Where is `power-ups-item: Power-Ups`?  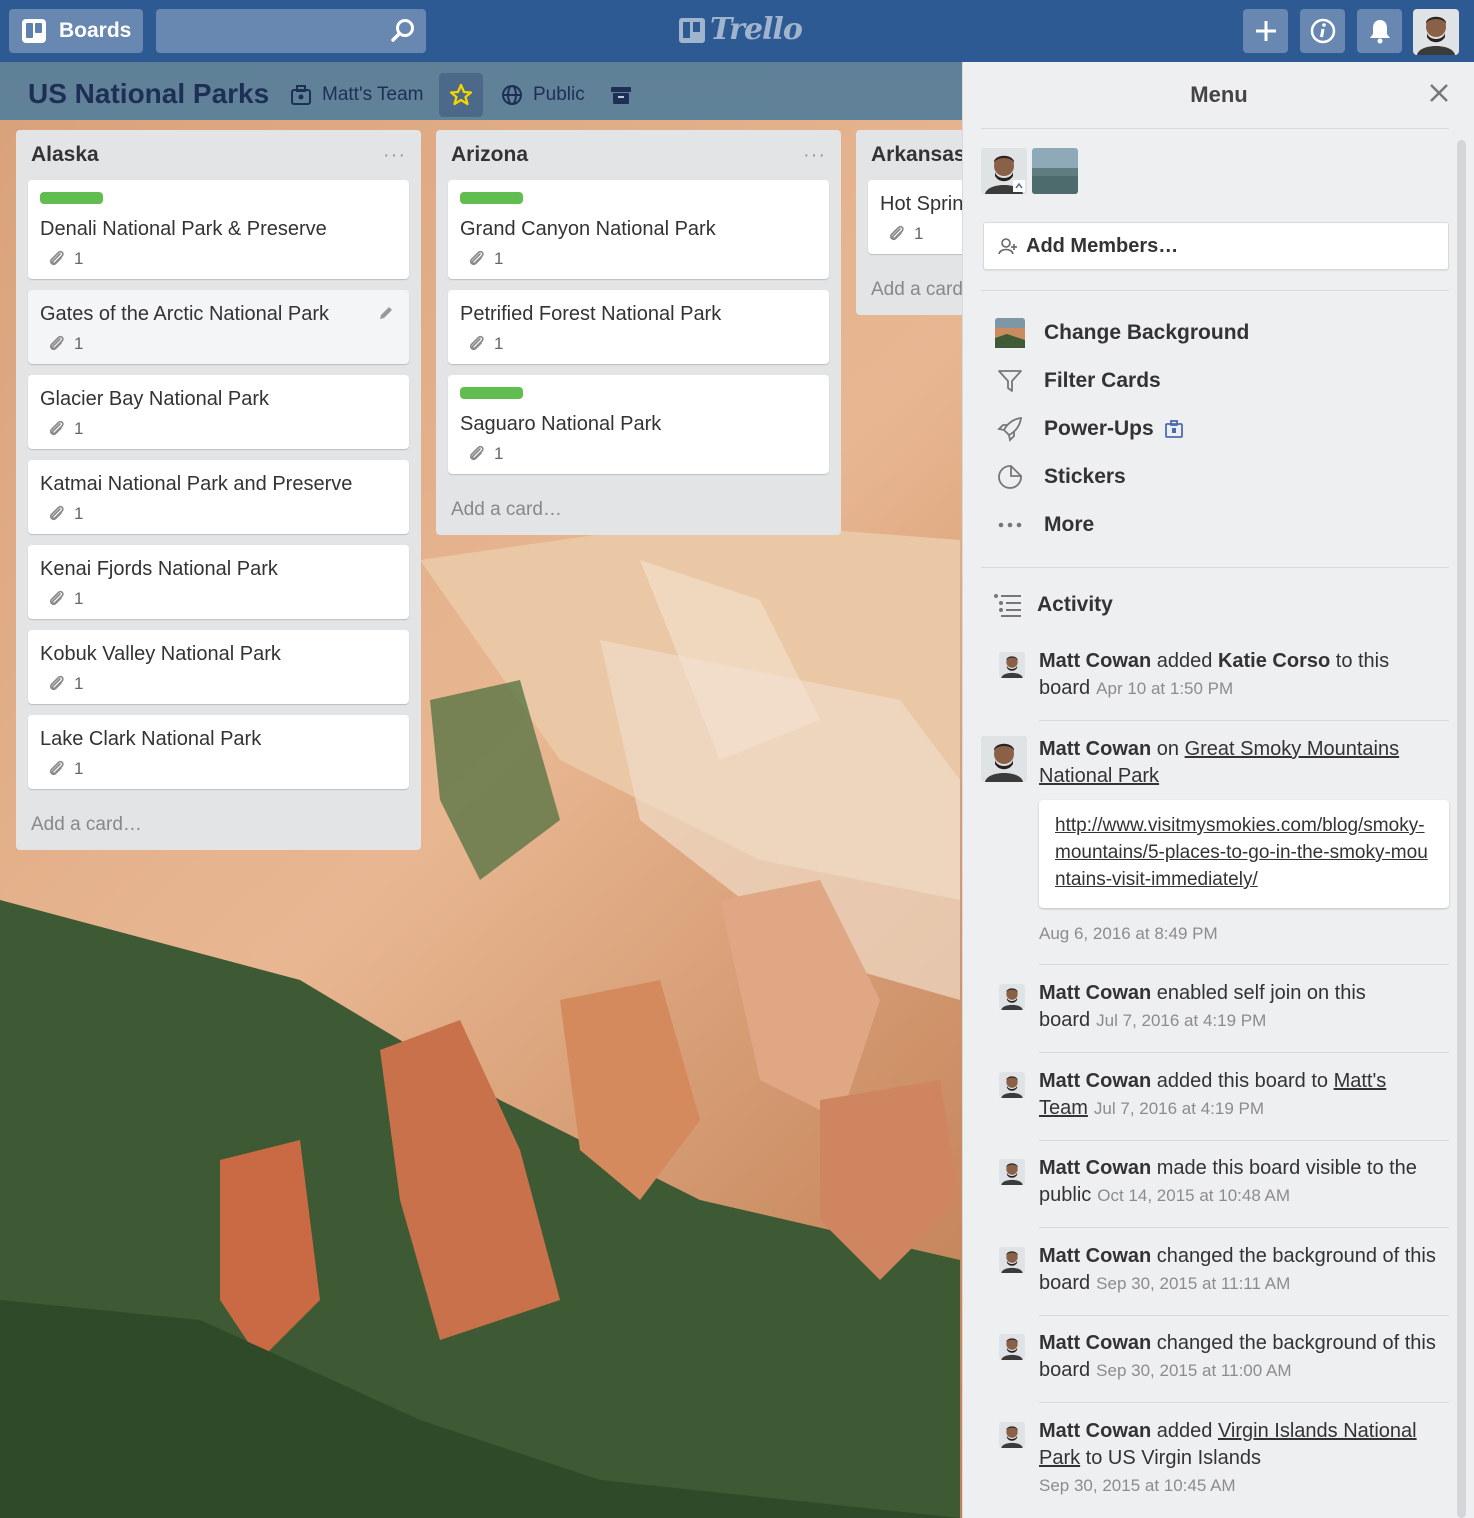
power-ups-item: Power-Ups is located at coordinates (1088, 429).